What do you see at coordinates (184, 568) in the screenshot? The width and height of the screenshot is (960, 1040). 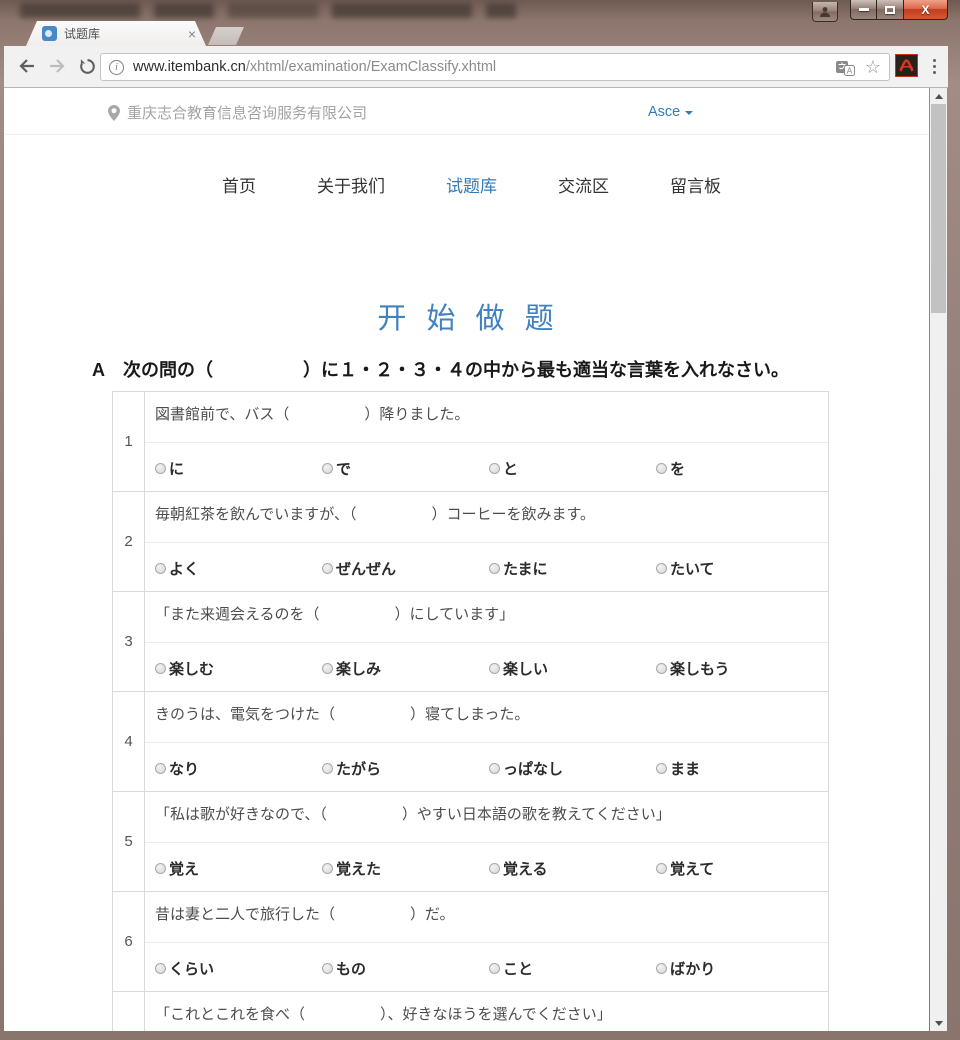 I see `answer-label: よく` at bounding box center [184, 568].